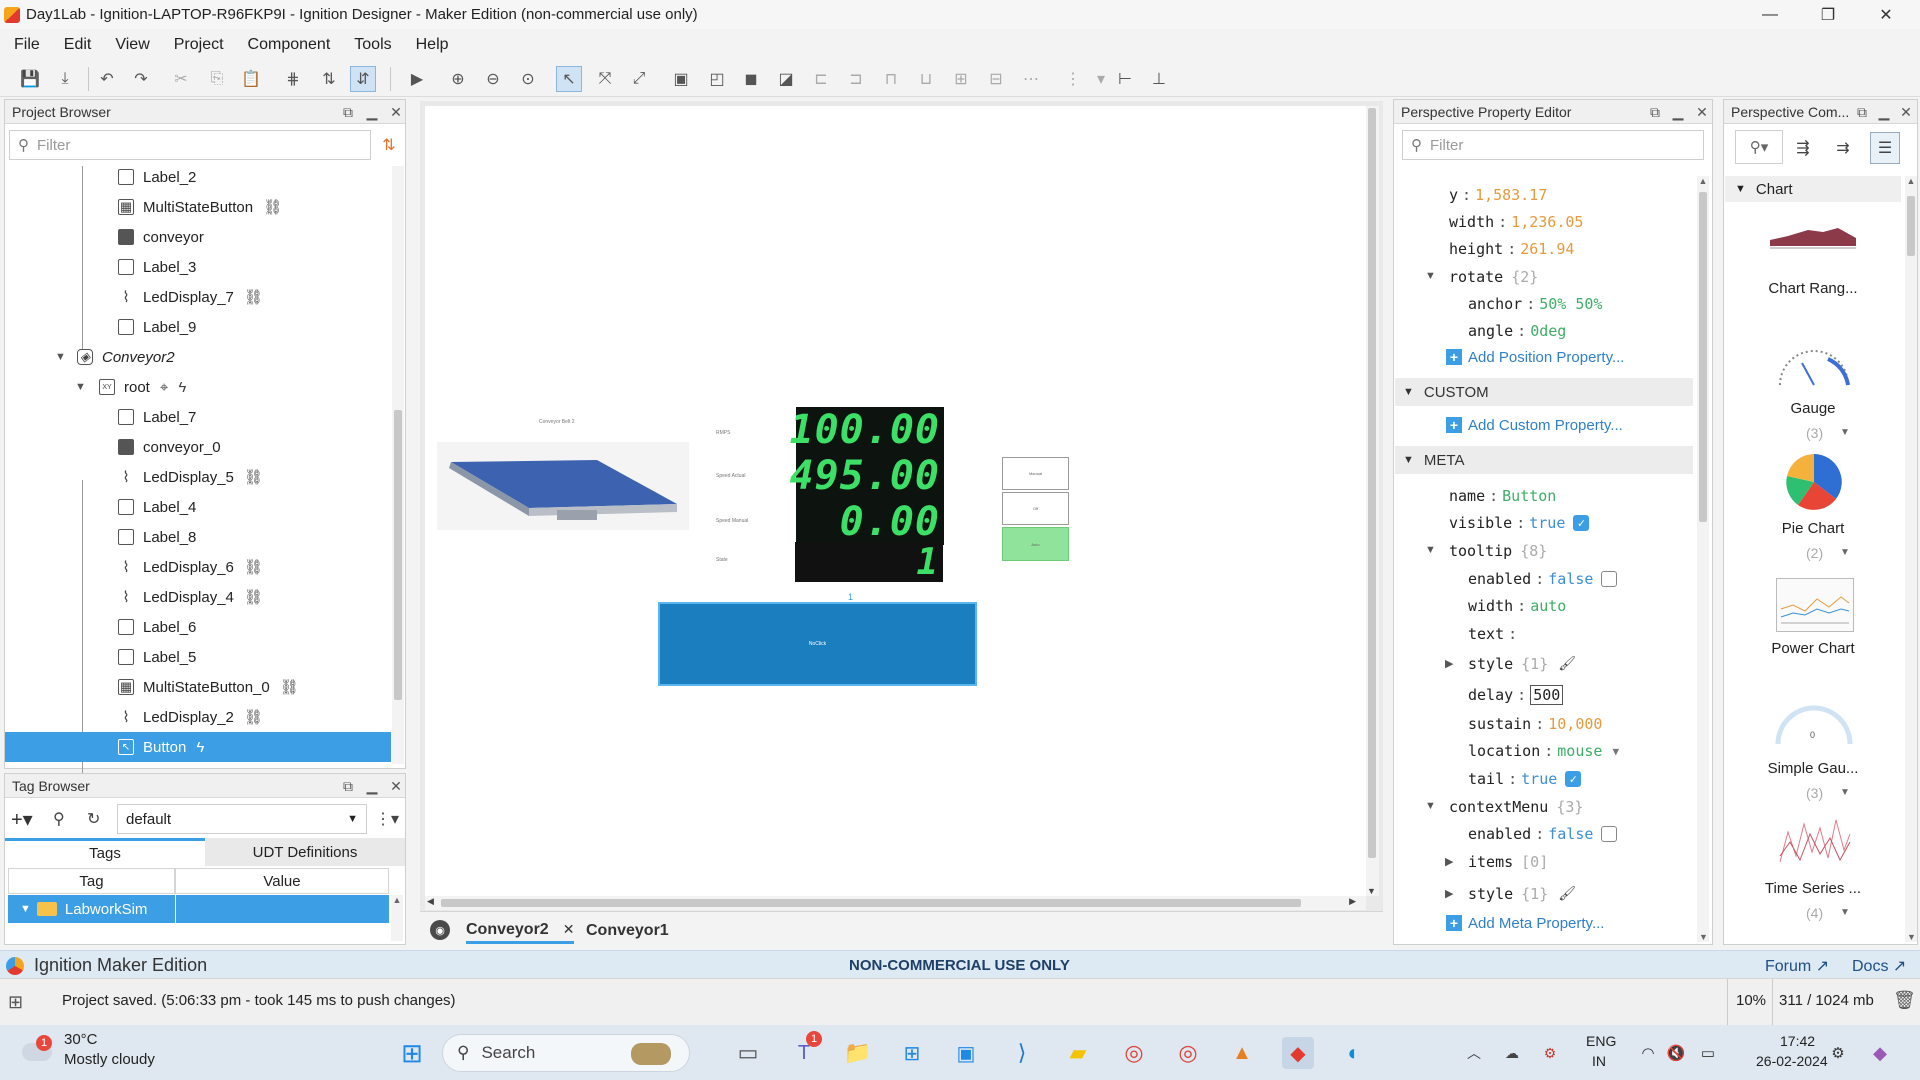 Image resolution: width=1920 pixels, height=1080 pixels. I want to click on scroll-left-icon: ◀, so click(430, 901).